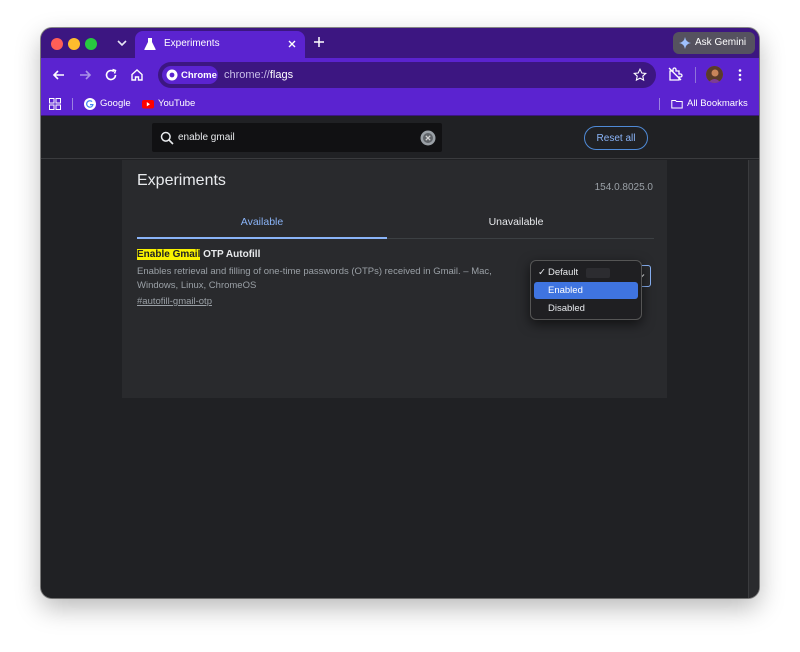  Describe the element at coordinates (85, 75) in the screenshot. I see `forward-arrow-icon` at that location.